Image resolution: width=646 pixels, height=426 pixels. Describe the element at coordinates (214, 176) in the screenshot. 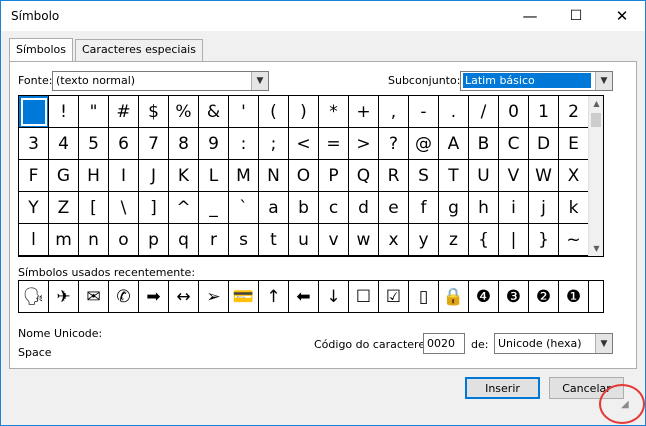

I see `symbol-cell: L` at that location.